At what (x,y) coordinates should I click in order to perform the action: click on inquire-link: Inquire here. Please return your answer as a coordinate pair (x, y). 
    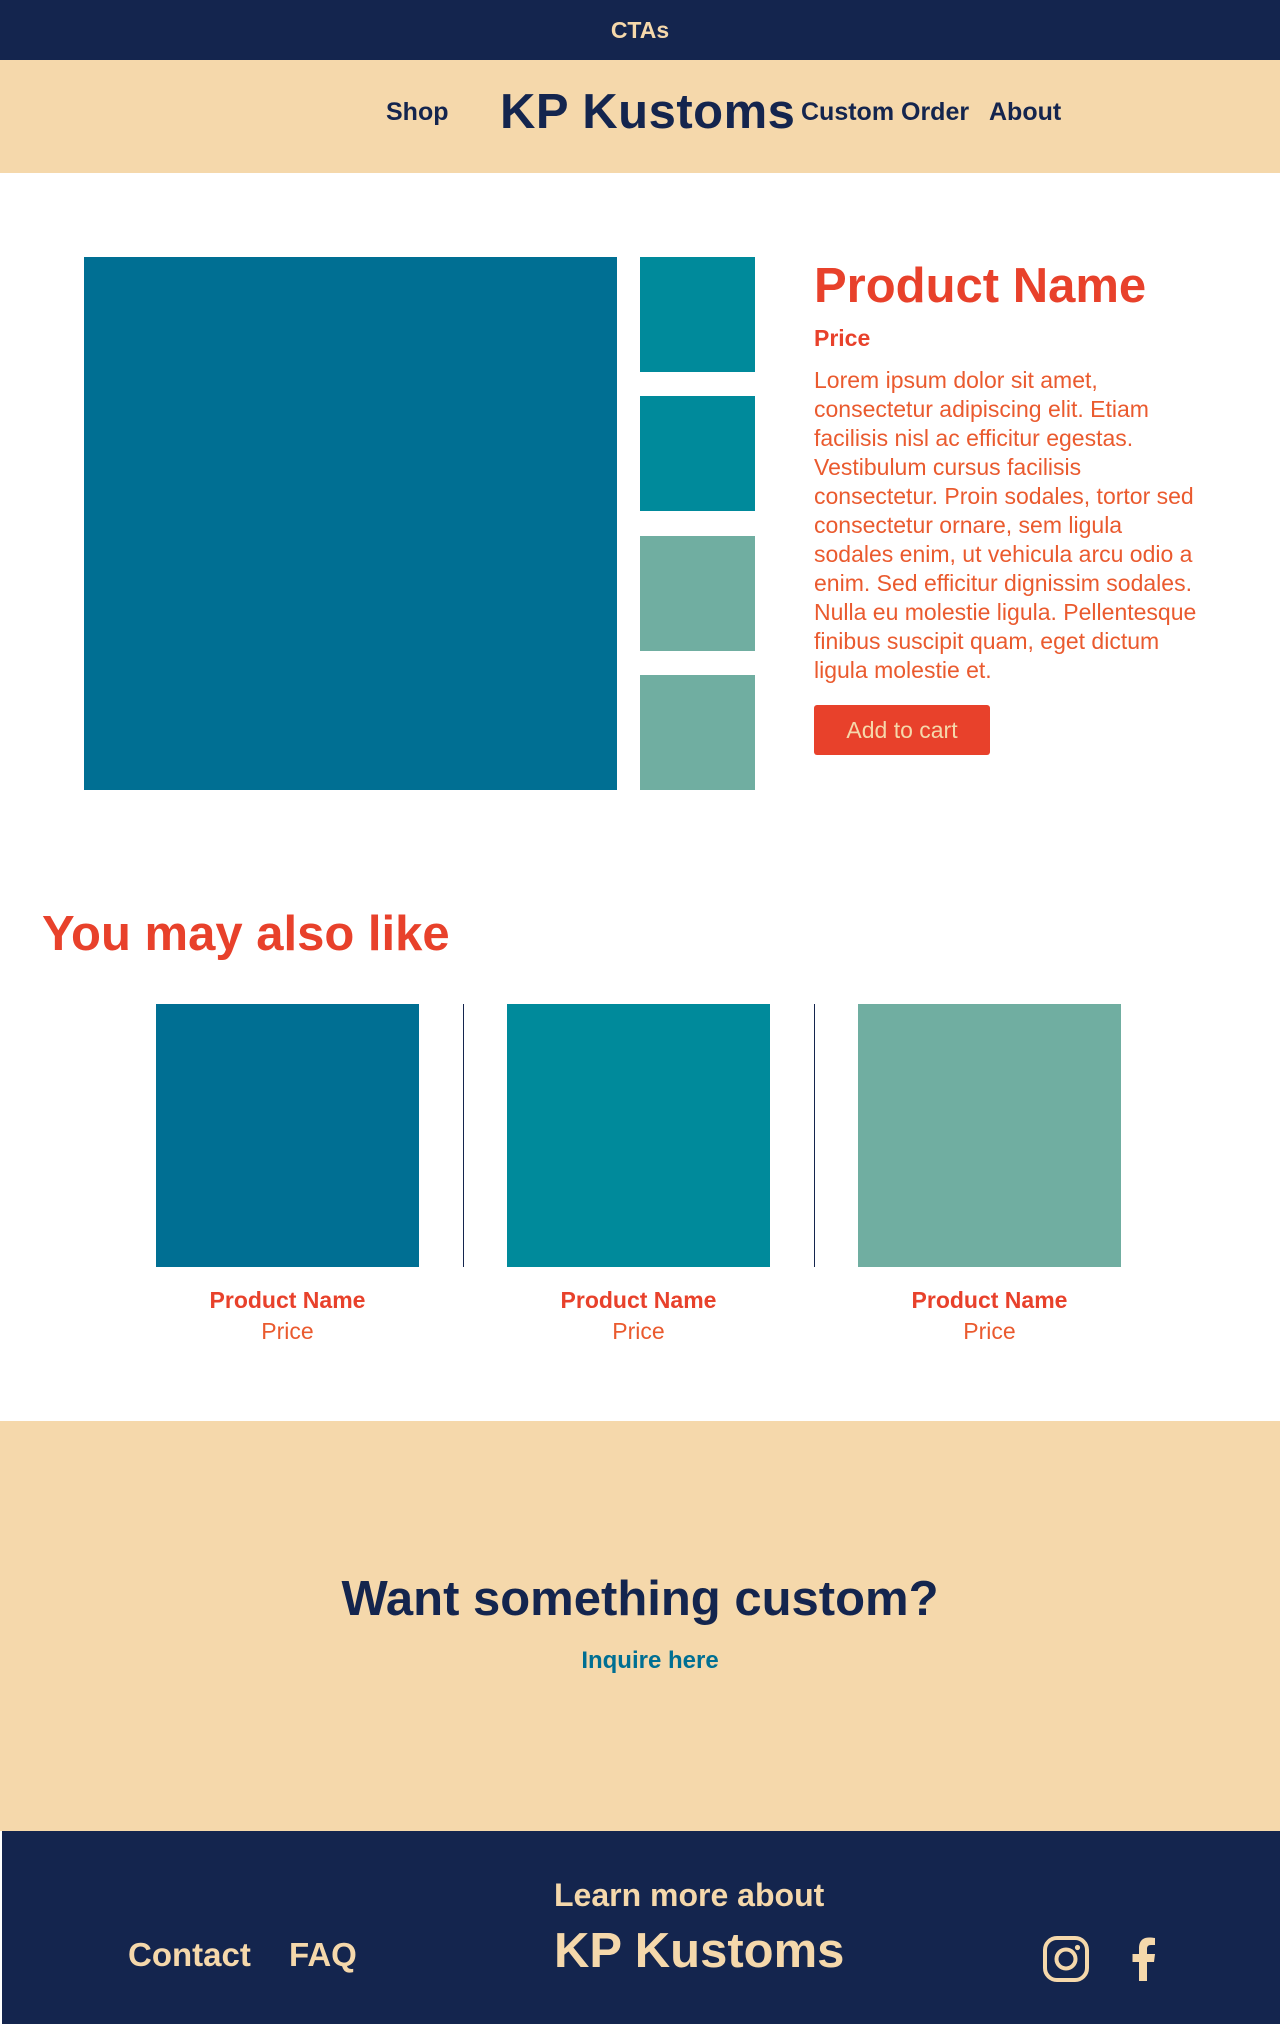
    Looking at the image, I should click on (640, 1661).